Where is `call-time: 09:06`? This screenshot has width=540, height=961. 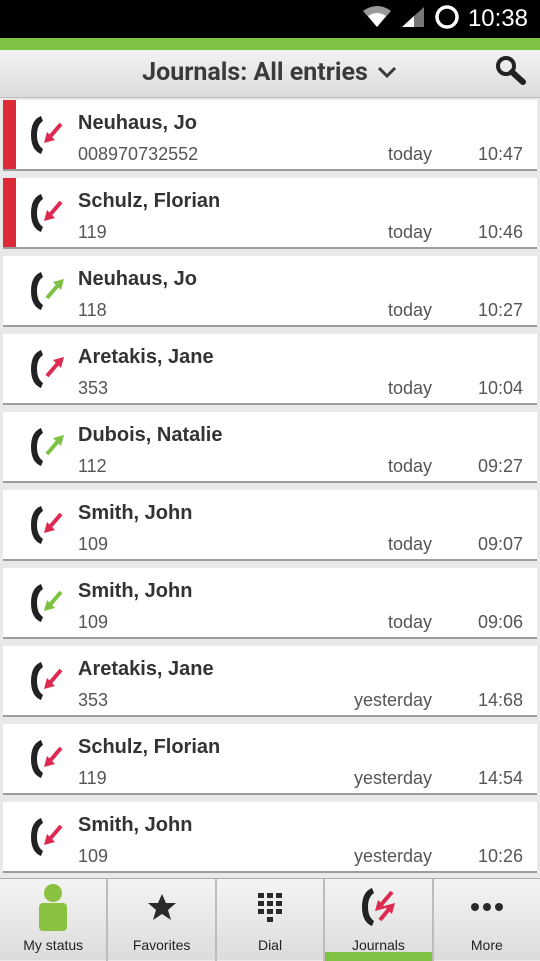
call-time: 09:06 is located at coordinates (500, 622).